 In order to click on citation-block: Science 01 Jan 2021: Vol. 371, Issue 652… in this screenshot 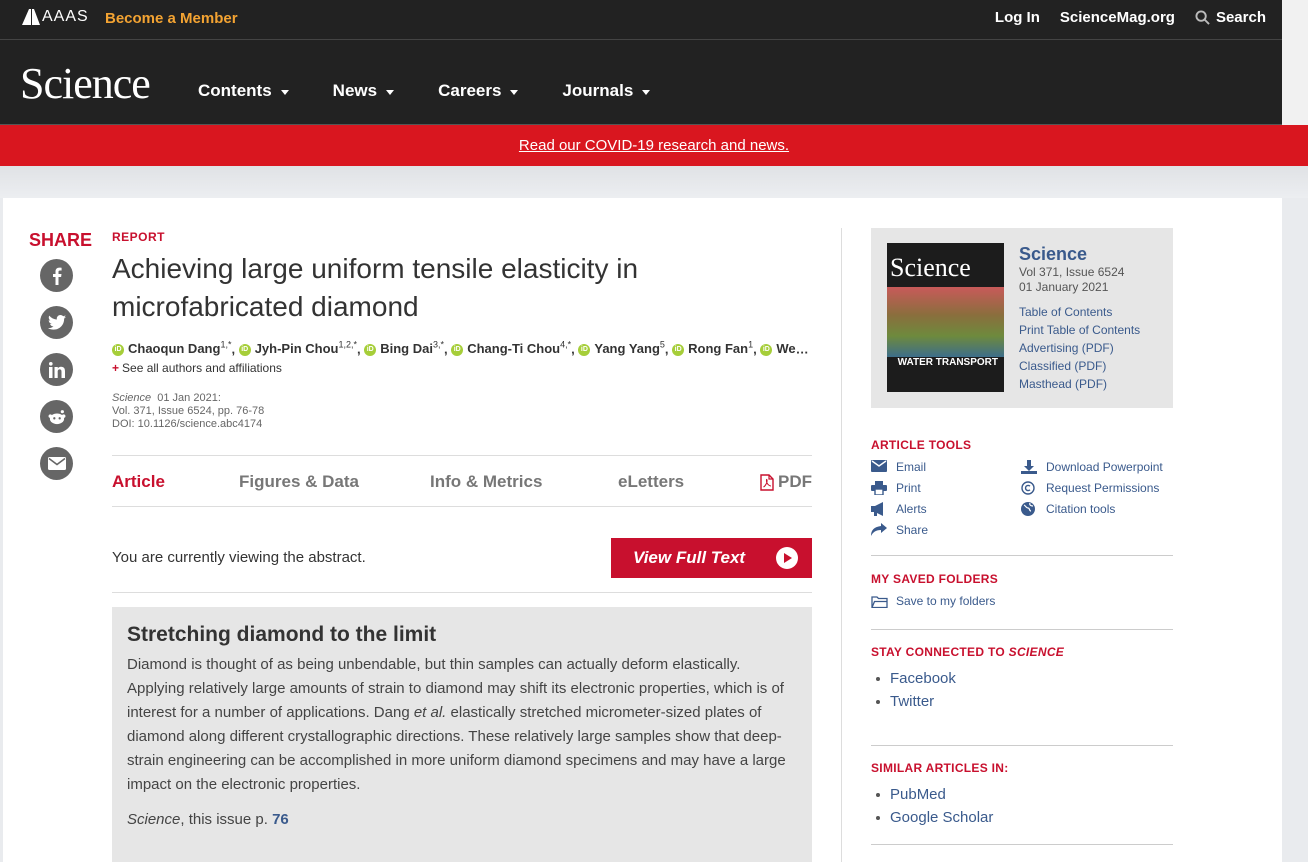, I will do `click(462, 411)`.